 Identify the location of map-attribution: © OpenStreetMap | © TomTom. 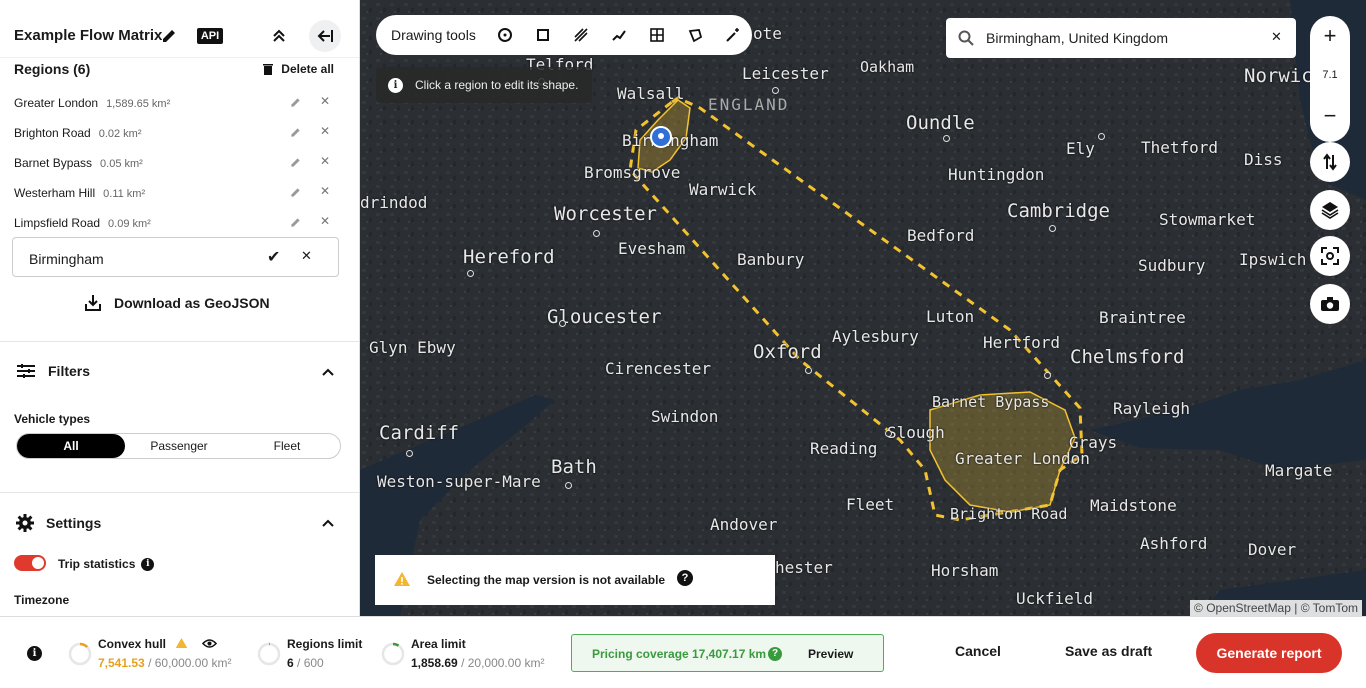
(1276, 608).